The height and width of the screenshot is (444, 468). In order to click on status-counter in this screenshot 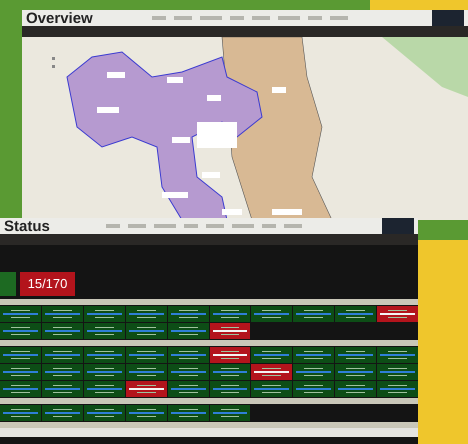, I will do `click(8, 284)`.